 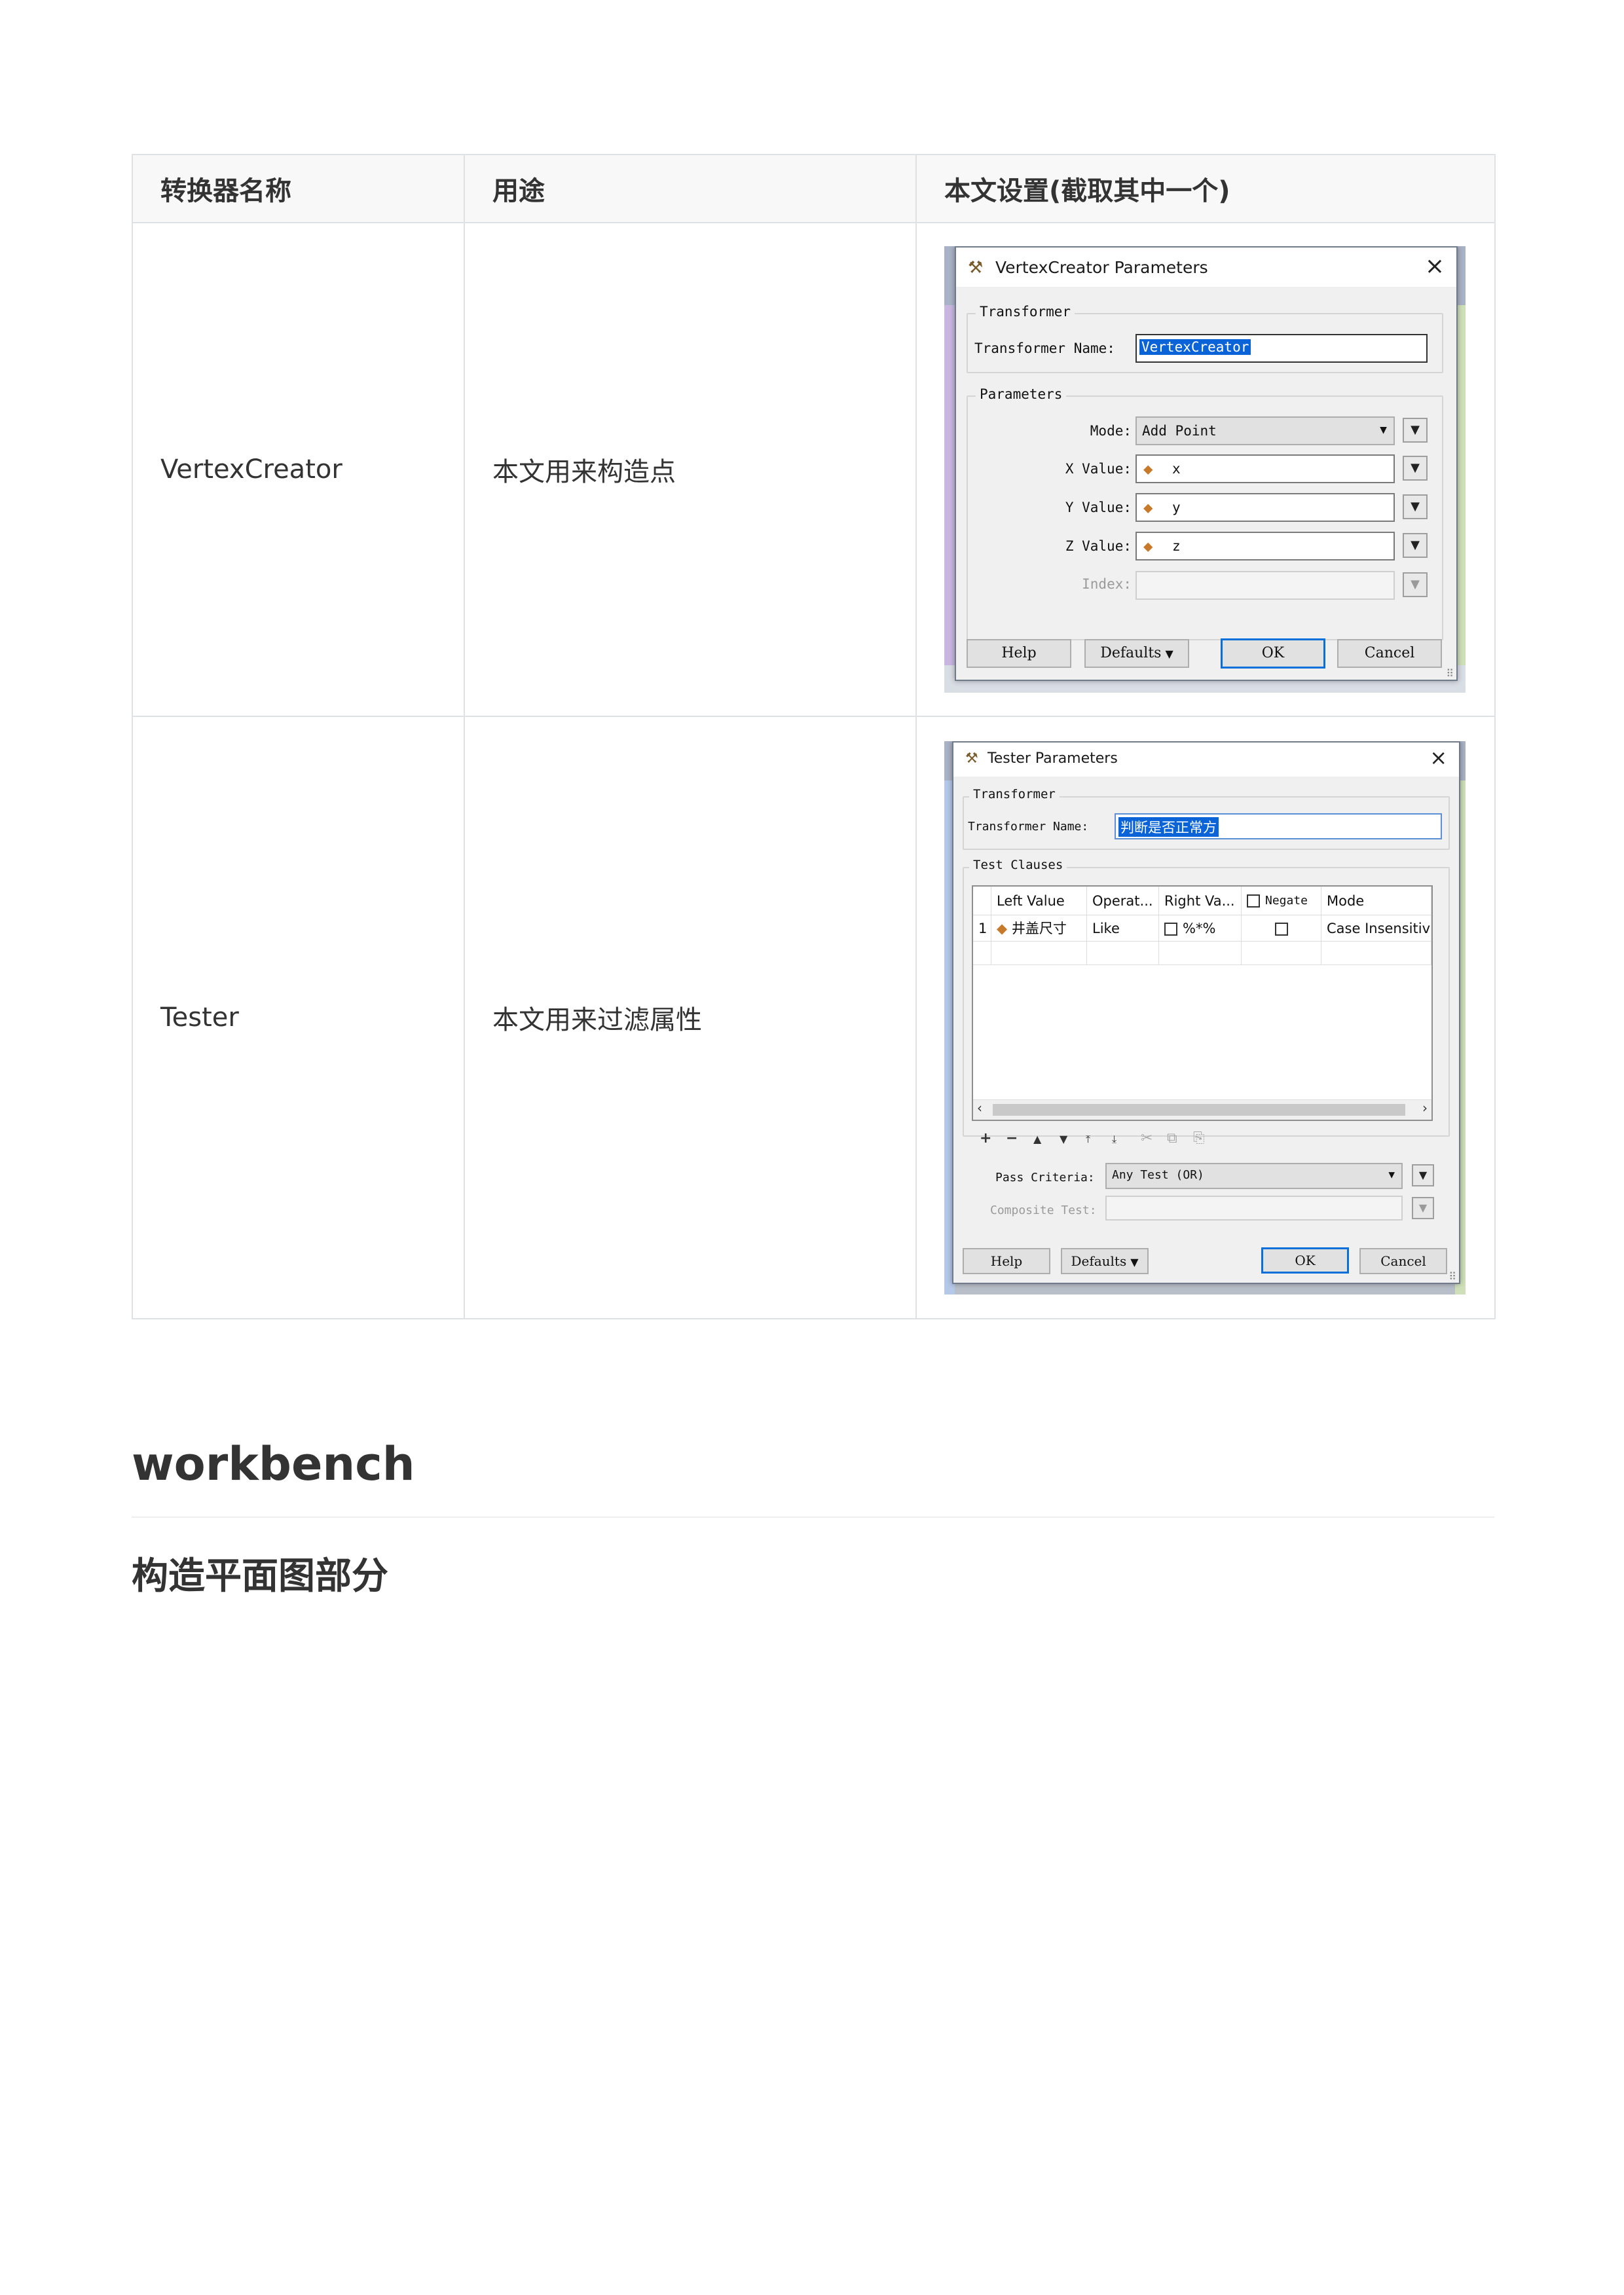 I want to click on mode-select: Add Point ▼, so click(x=1265, y=430).